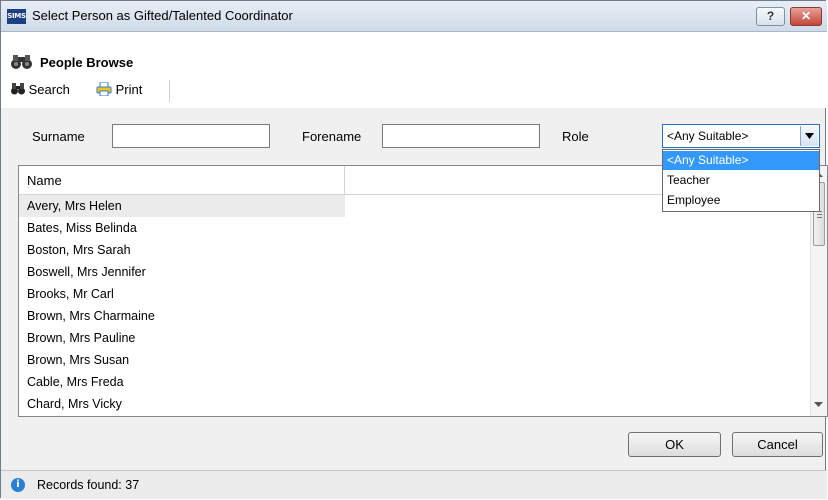  Describe the element at coordinates (18, 485) in the screenshot. I see `info-icon: i` at that location.